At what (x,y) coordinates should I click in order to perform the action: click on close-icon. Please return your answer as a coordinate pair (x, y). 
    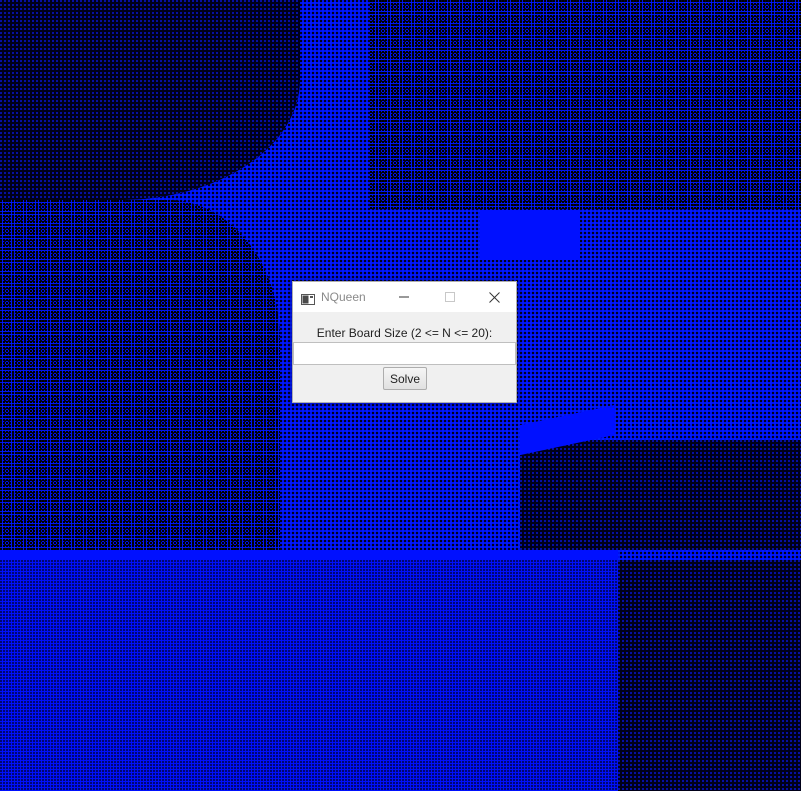
    Looking at the image, I should click on (494, 297).